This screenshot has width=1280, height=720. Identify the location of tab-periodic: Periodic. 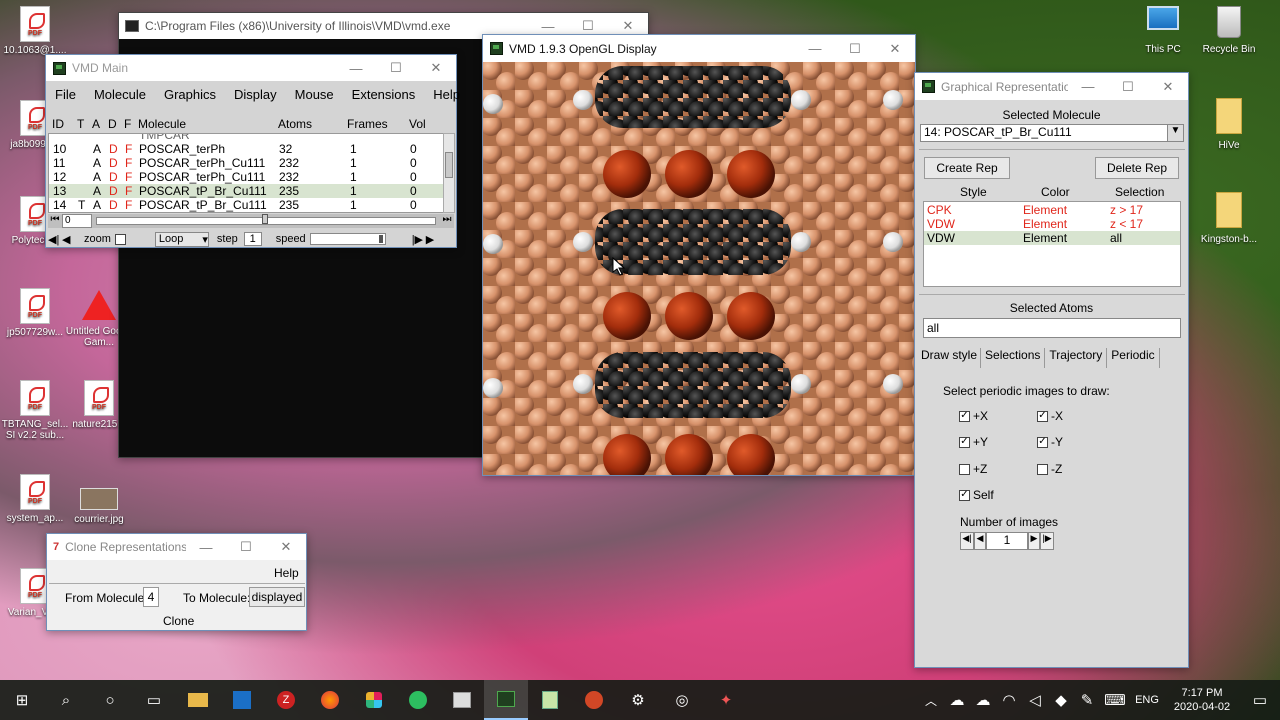
(1133, 358).